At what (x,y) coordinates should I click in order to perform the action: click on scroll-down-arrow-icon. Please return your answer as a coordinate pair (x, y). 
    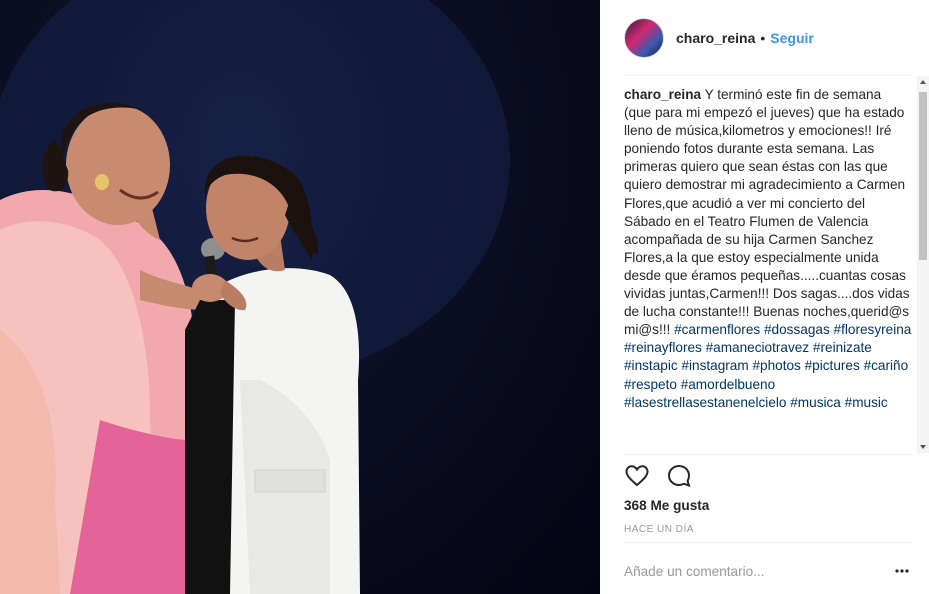
    Looking at the image, I should click on (923, 447).